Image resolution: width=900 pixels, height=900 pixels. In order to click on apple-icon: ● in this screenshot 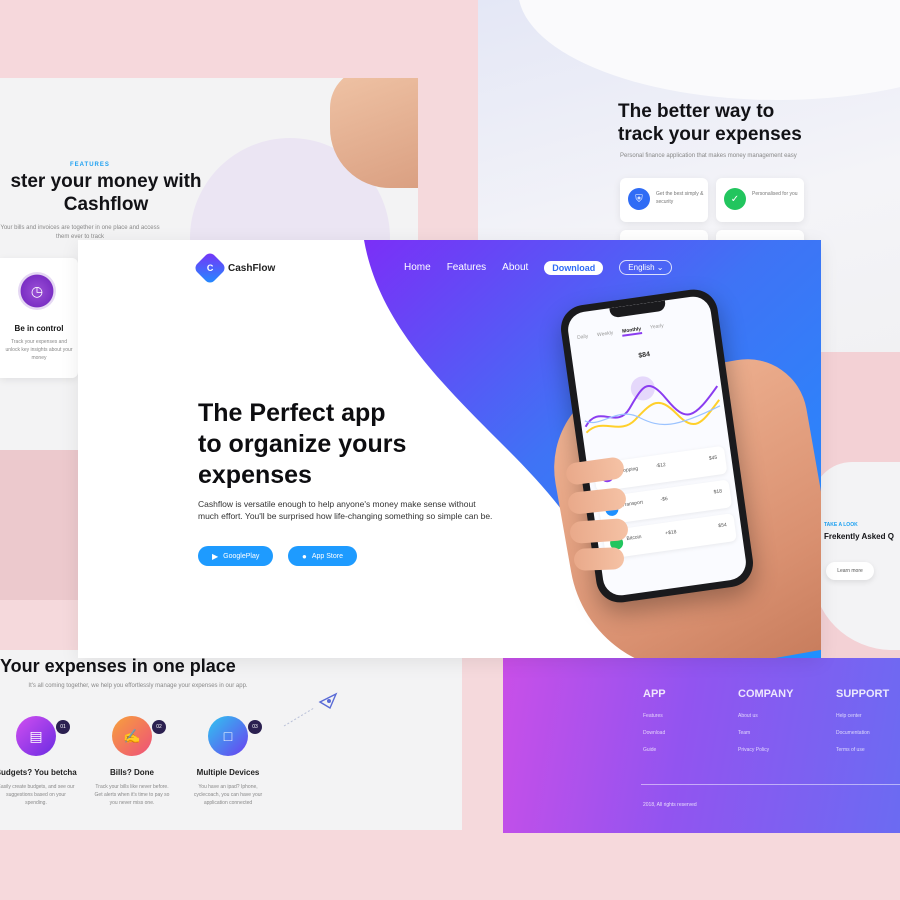, I will do `click(304, 556)`.